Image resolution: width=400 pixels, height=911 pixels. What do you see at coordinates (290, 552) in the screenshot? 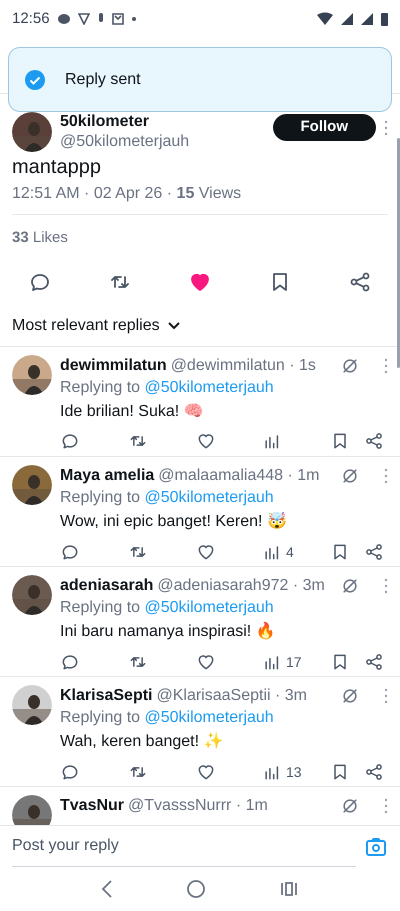
I see `views-count: 4` at bounding box center [290, 552].